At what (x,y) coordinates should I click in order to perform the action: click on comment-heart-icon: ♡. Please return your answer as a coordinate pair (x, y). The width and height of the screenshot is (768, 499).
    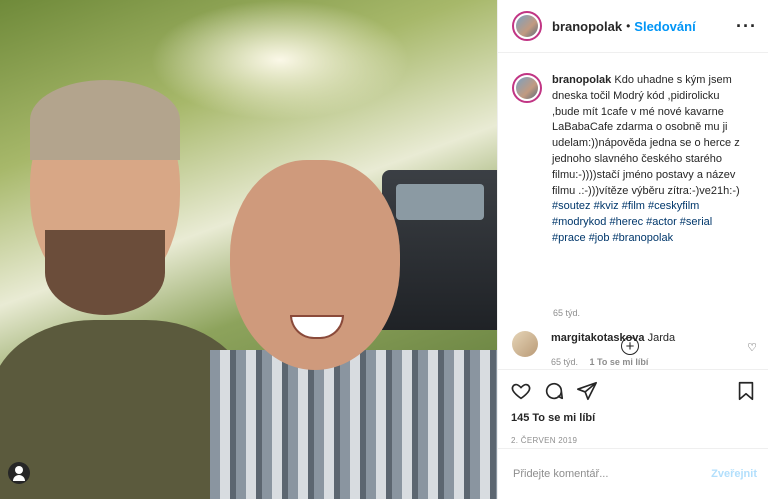
    Looking at the image, I should click on (752, 347).